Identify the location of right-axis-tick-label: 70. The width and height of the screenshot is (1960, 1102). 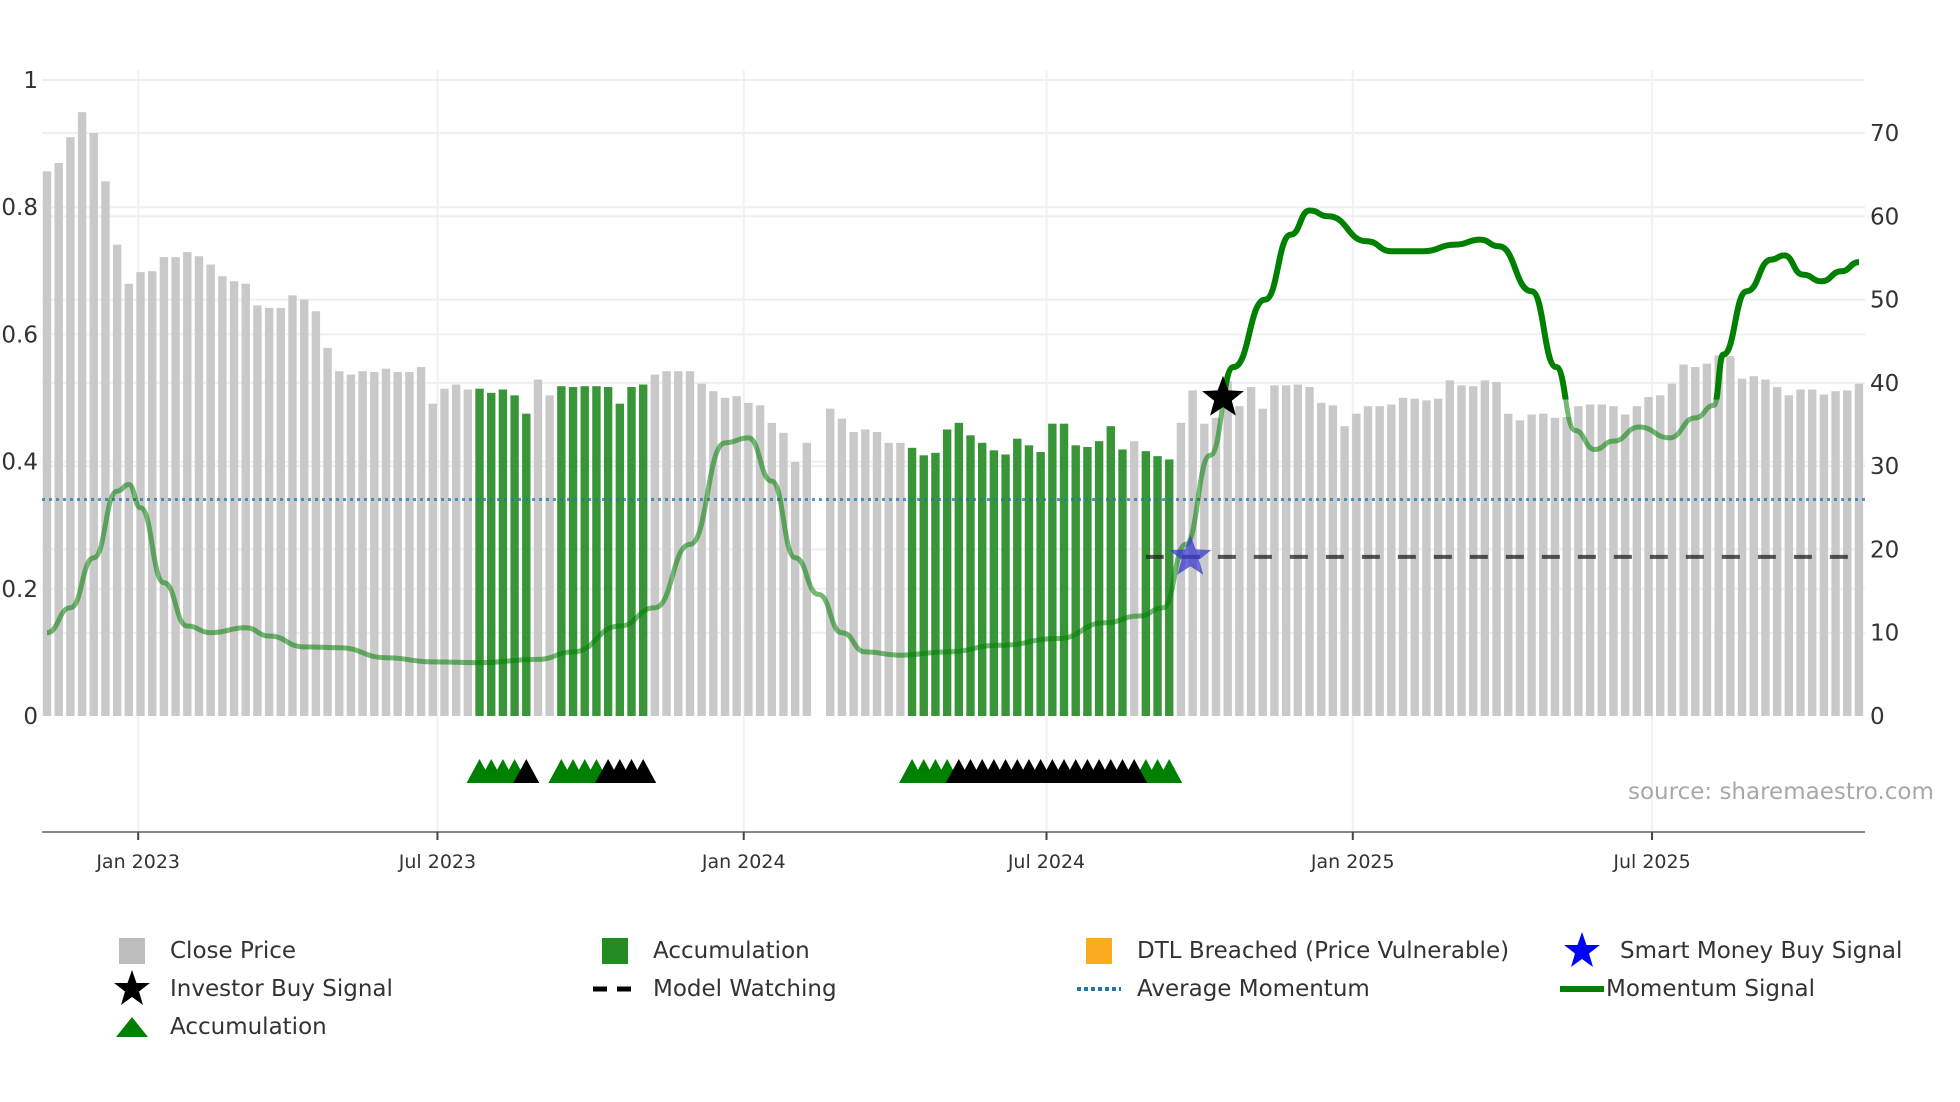
(1884, 134).